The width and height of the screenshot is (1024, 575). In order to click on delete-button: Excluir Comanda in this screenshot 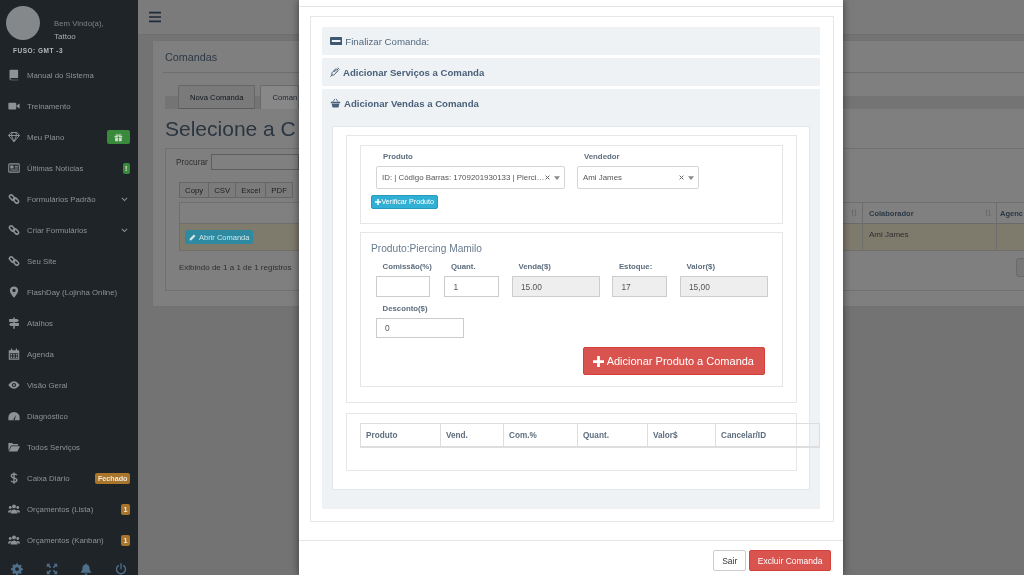, I will do `click(790, 560)`.